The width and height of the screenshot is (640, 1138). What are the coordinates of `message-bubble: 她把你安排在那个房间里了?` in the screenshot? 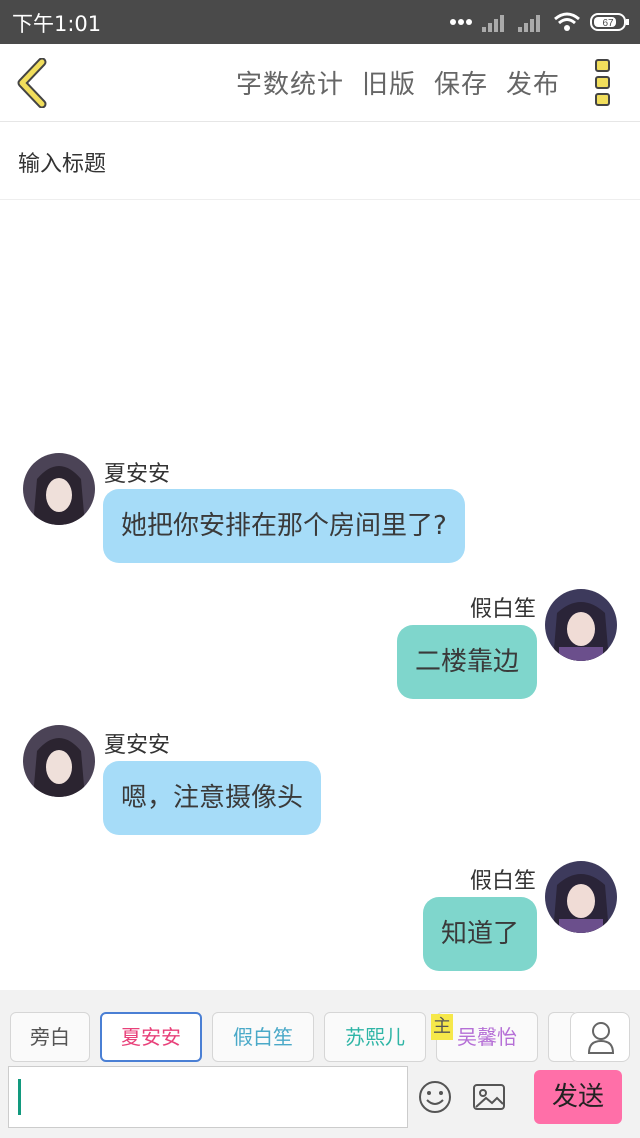 It's located at (284, 526).